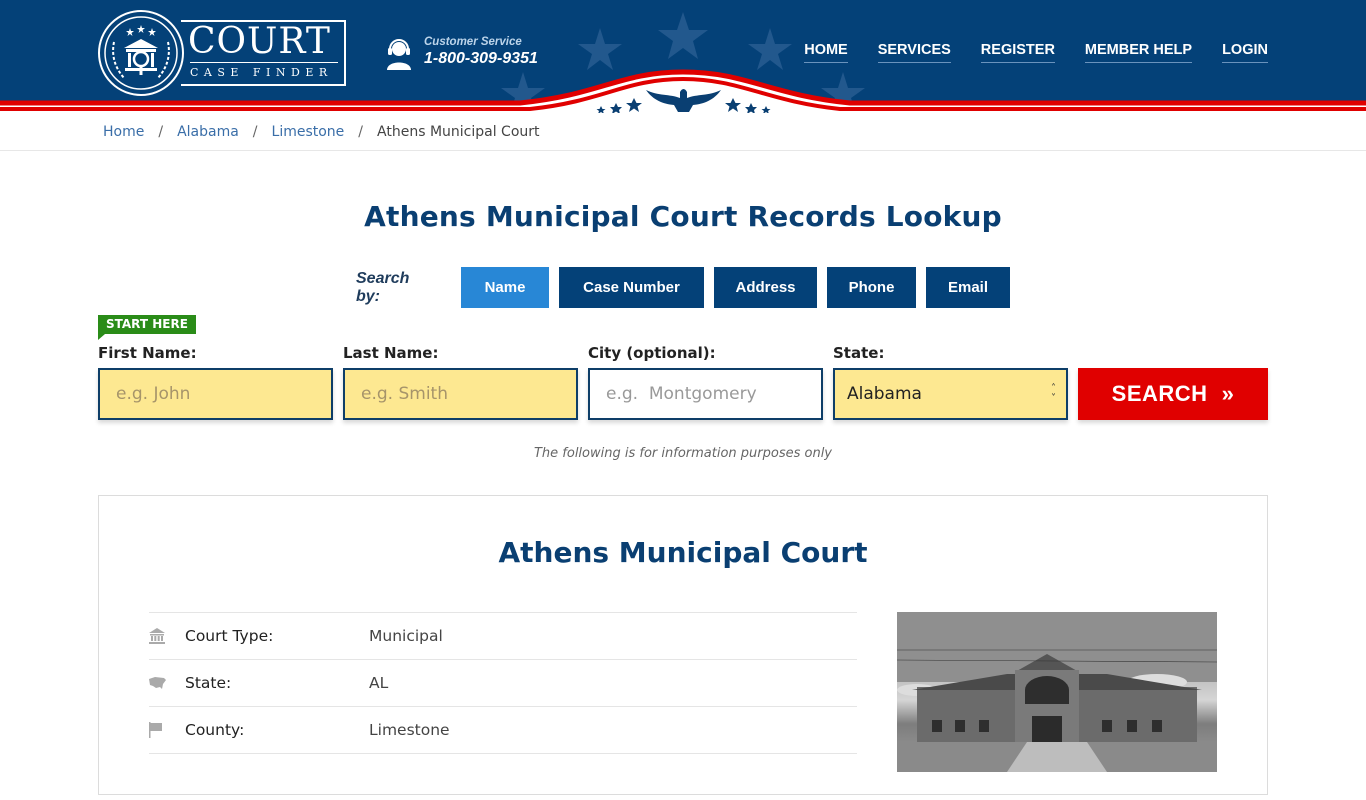  Describe the element at coordinates (884, 394) in the screenshot. I see `state-selected-value: Alabama` at that location.